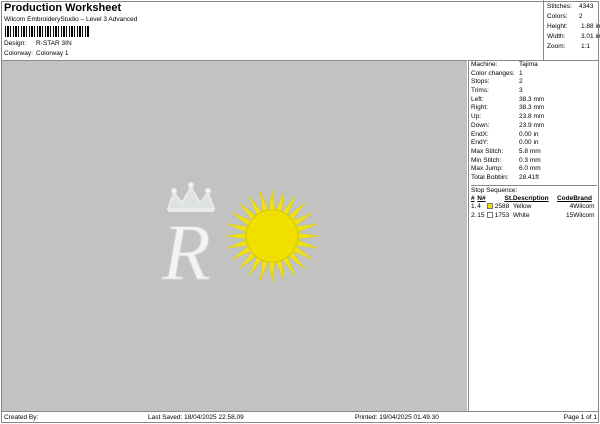 This screenshot has height=424, width=600. I want to click on needle-number: 15, so click(481, 215).